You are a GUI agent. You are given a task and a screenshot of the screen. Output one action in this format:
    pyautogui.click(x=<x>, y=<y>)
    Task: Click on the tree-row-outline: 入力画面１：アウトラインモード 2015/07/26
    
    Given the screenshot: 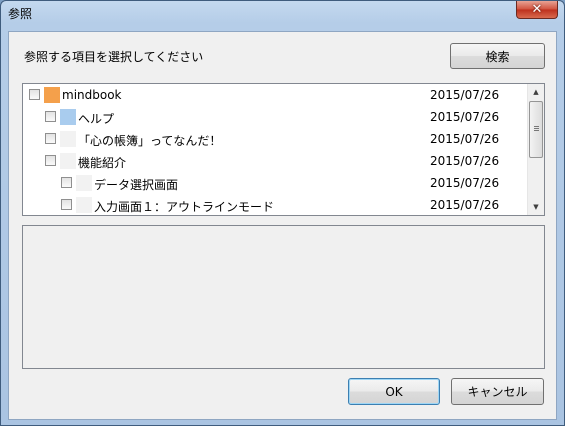 What is the action you would take?
    pyautogui.click(x=274, y=205)
    